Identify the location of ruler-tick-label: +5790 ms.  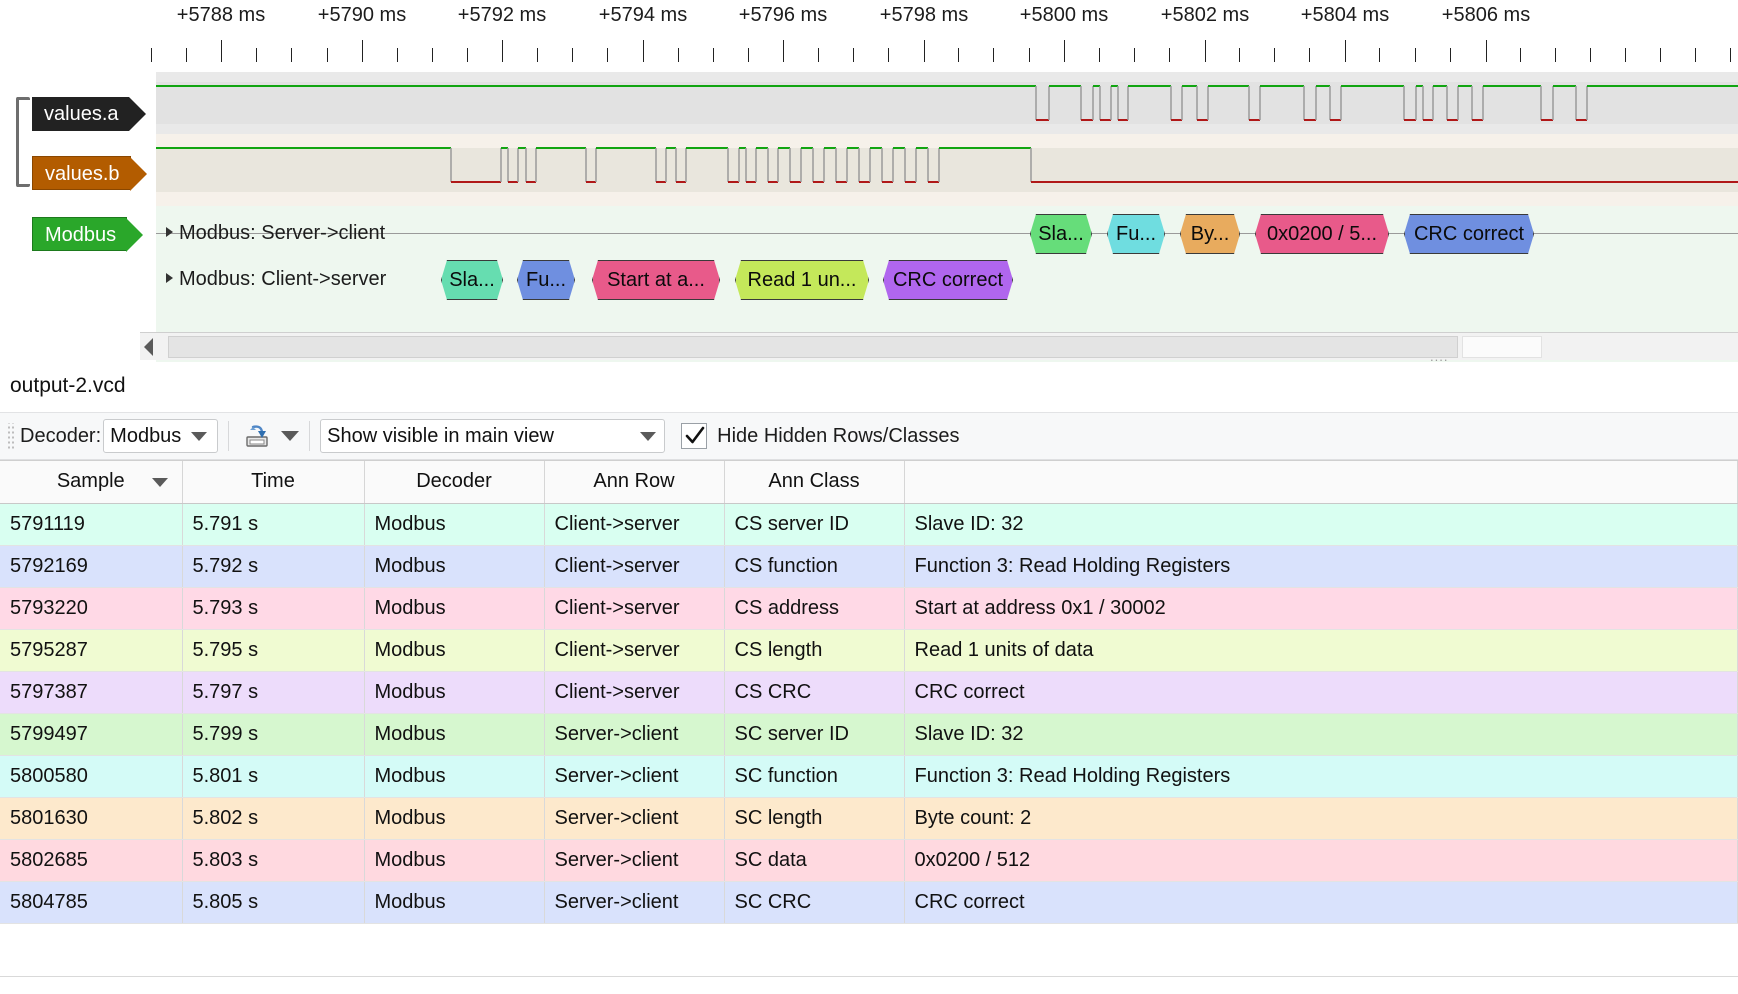
(362, 15).